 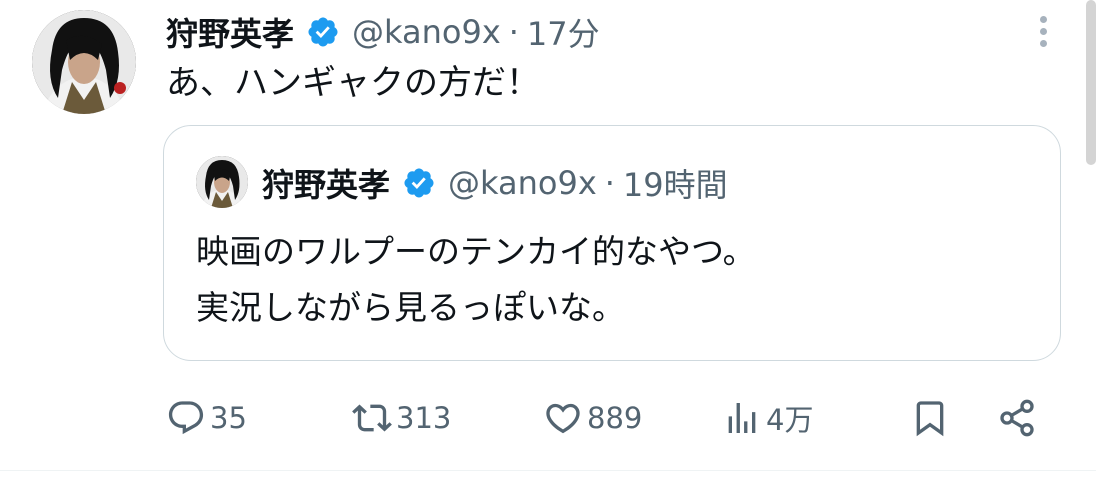 I want to click on more-icon, so click(x=1043, y=33).